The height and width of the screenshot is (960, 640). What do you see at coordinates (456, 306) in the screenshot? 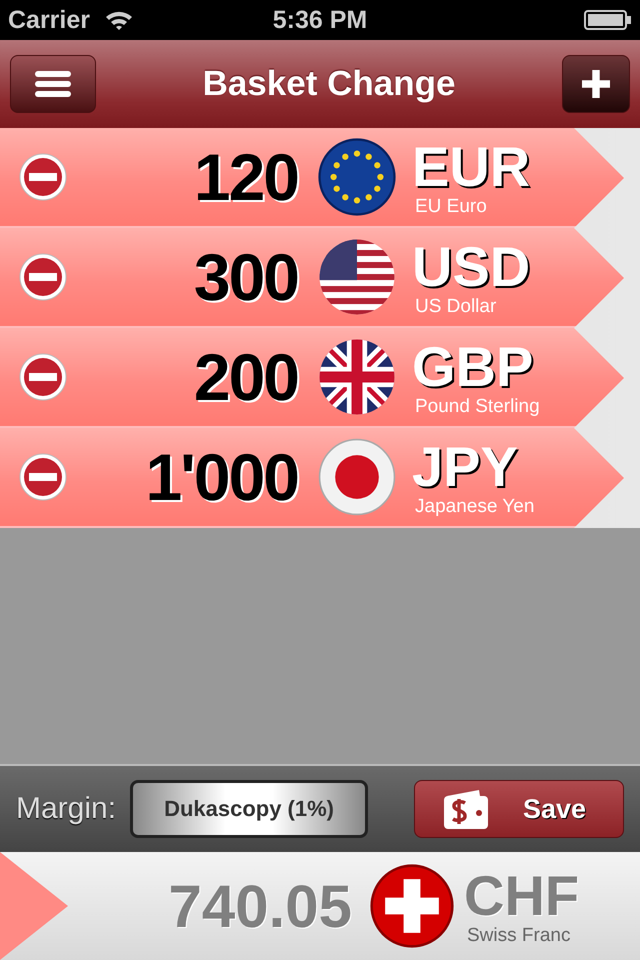
I see `currency-name: US Dollar` at bounding box center [456, 306].